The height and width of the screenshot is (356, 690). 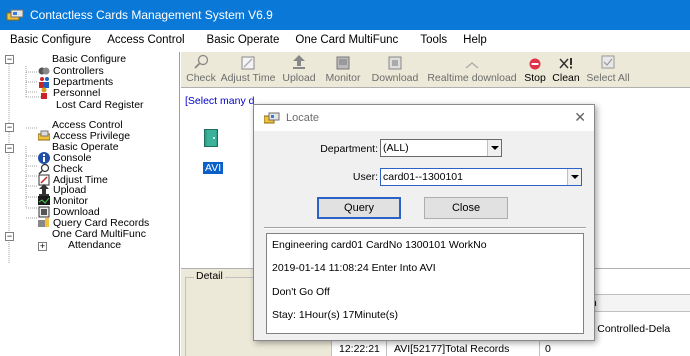 I want to click on adjust-time-label: Adjust Time, so click(x=248, y=78).